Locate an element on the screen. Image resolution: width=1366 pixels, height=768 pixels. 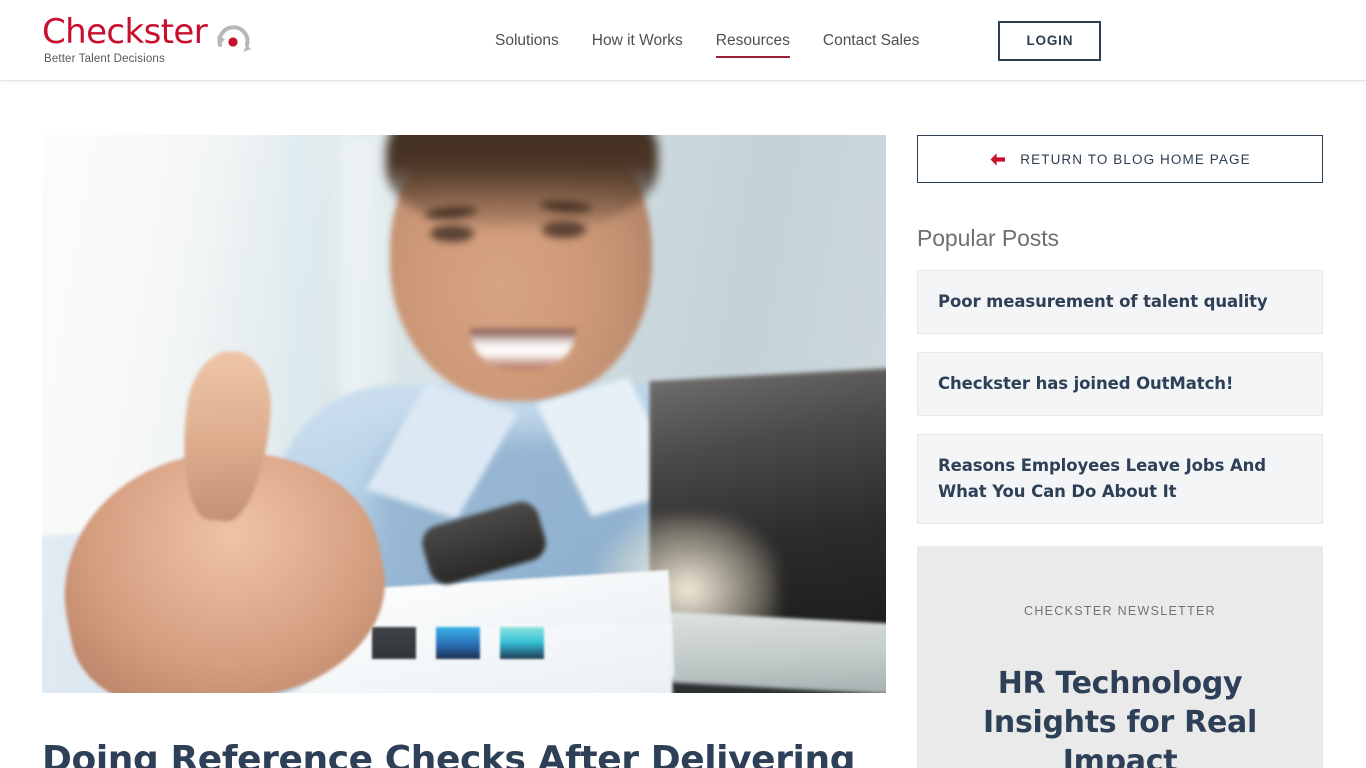
newsletter-eyebrow: CHECKSTER NEWSLETTER is located at coordinates (1120, 611).